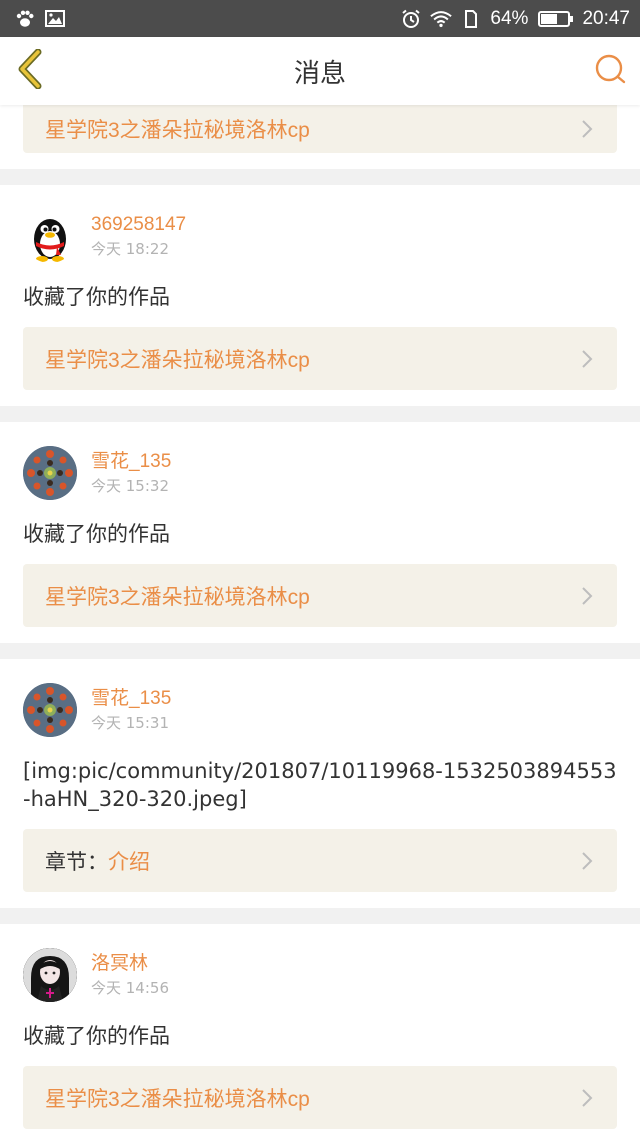  I want to click on image-icon, so click(55, 19).